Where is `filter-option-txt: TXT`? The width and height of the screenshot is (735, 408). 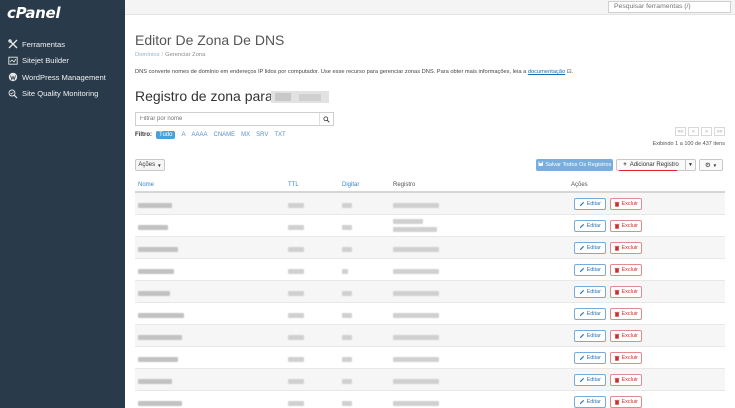 filter-option-txt: TXT is located at coordinates (279, 135).